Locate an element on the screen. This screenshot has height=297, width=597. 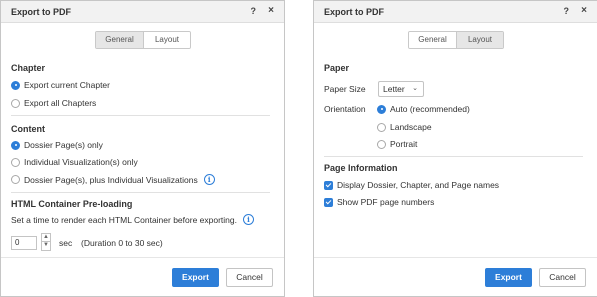
preload-heading: HTML Container Pre-loading is located at coordinates (72, 204).